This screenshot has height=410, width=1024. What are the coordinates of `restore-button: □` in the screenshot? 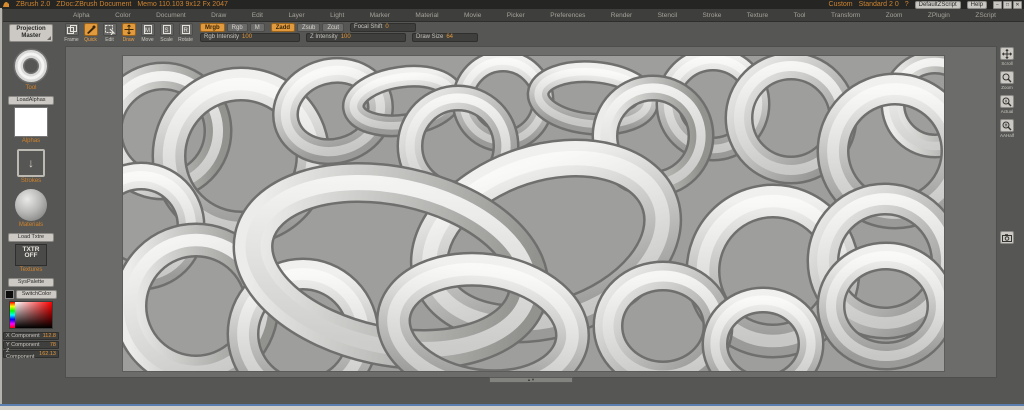 It's located at (1007, 4).